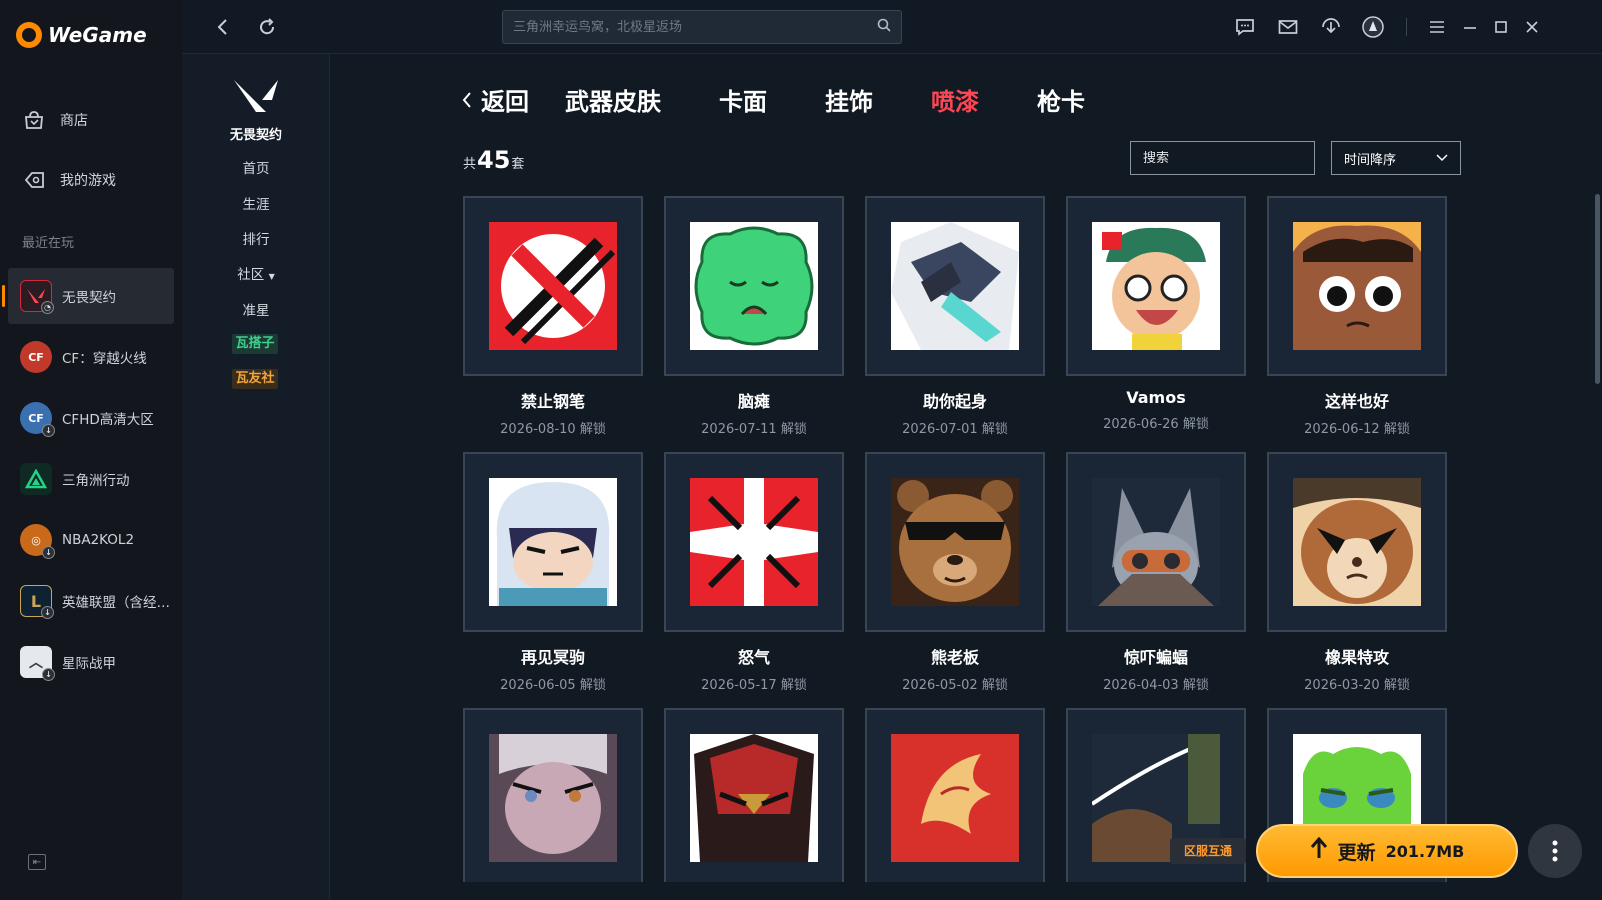 The width and height of the screenshot is (1602, 900). What do you see at coordinates (754, 429) in the screenshot?
I see `spray-date: 2026-07-11 解锁` at bounding box center [754, 429].